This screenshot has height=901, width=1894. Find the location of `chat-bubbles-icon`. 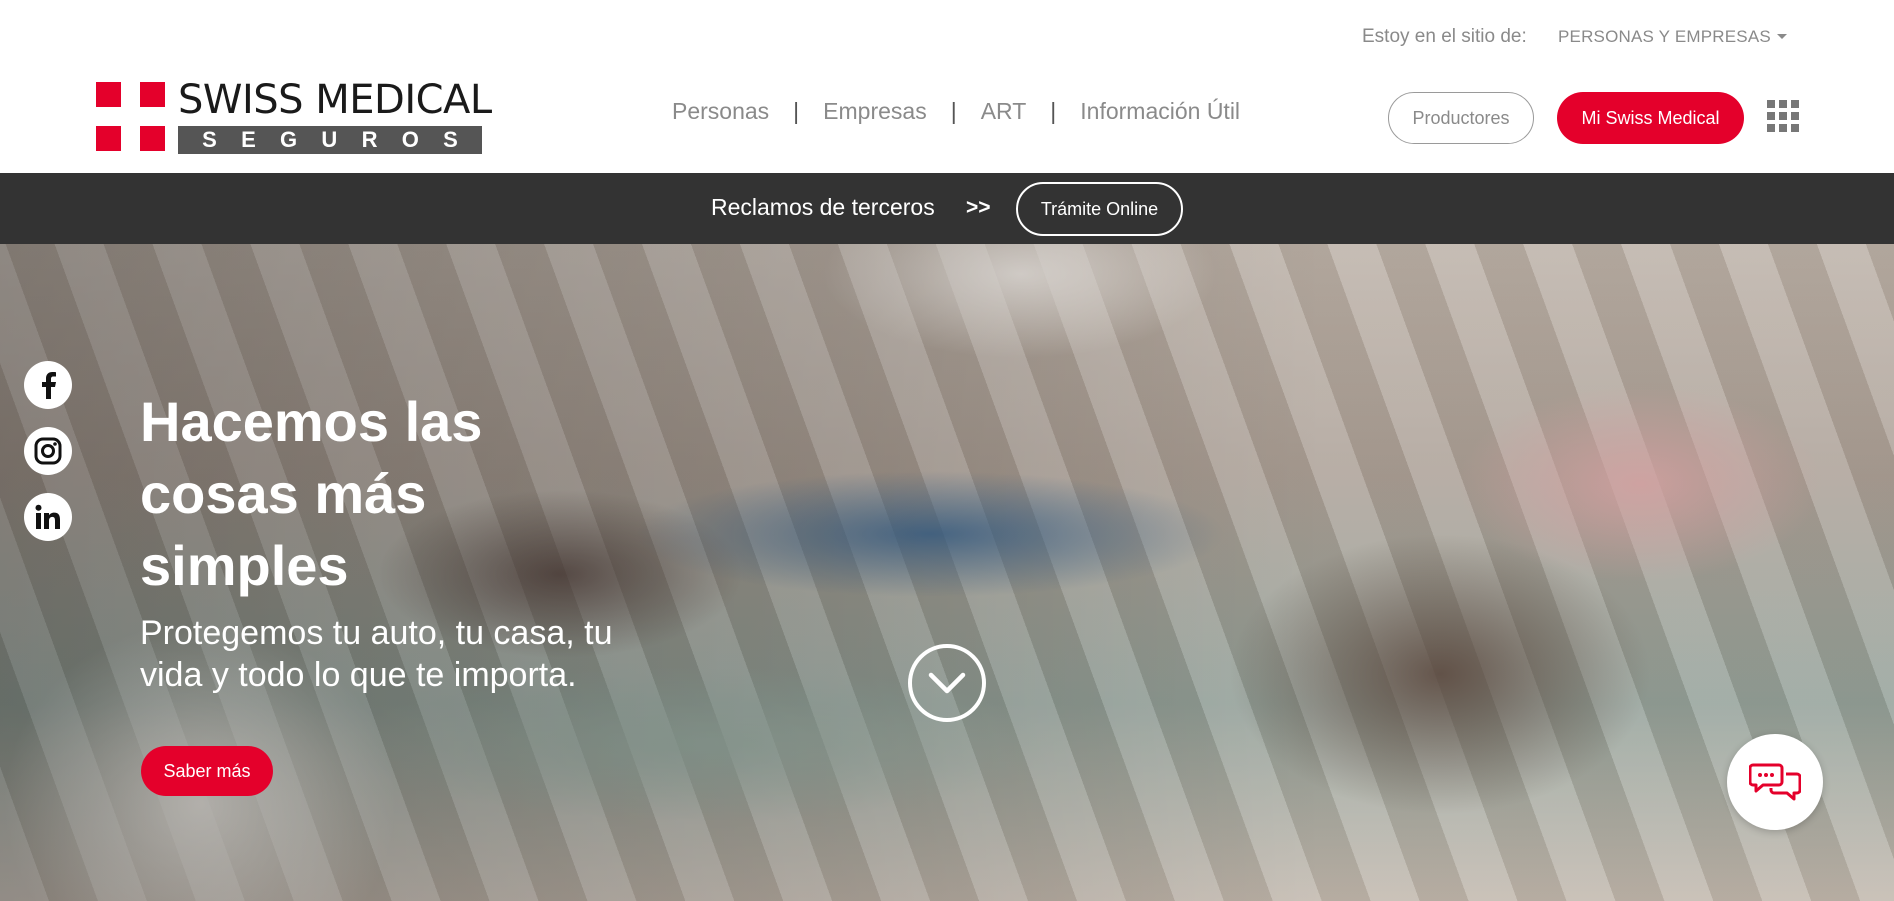

chat-bubbles-icon is located at coordinates (1775, 782).